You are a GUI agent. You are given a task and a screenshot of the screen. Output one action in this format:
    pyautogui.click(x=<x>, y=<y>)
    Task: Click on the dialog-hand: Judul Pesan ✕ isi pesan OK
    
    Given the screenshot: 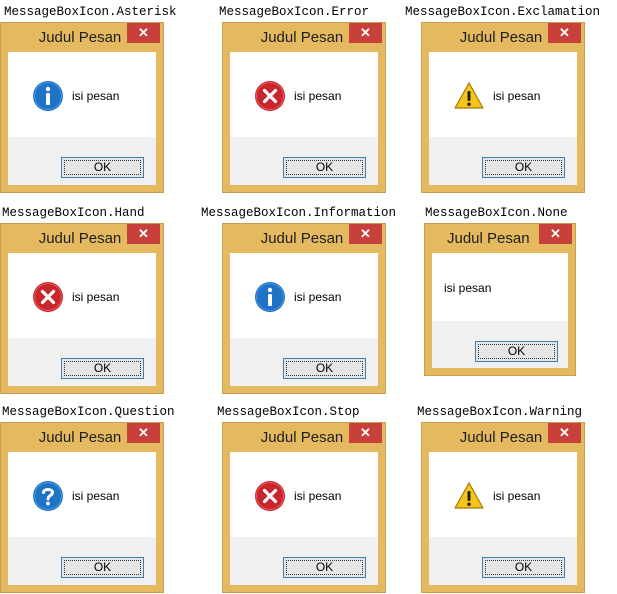 What is the action you would take?
    pyautogui.click(x=82, y=308)
    